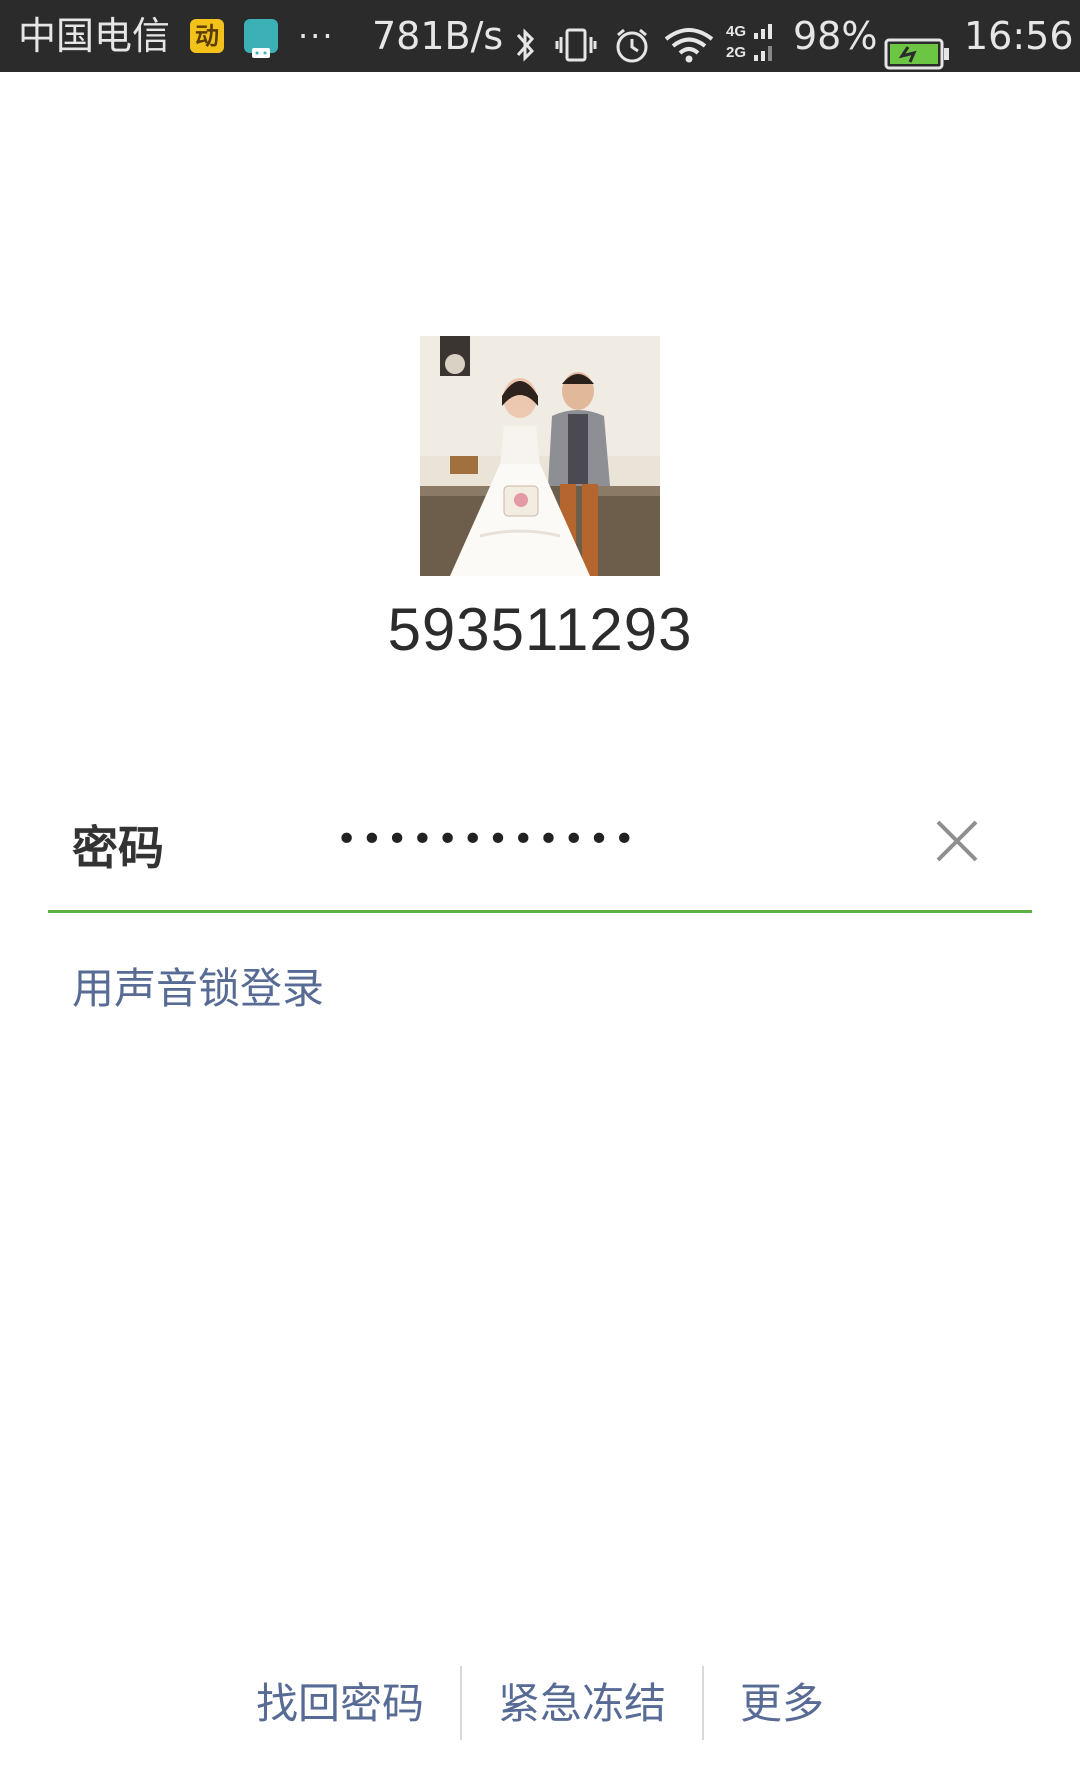 The image size is (1080, 1774). What do you see at coordinates (736, 31) in the screenshot?
I see `svg-text: 4G` at bounding box center [736, 31].